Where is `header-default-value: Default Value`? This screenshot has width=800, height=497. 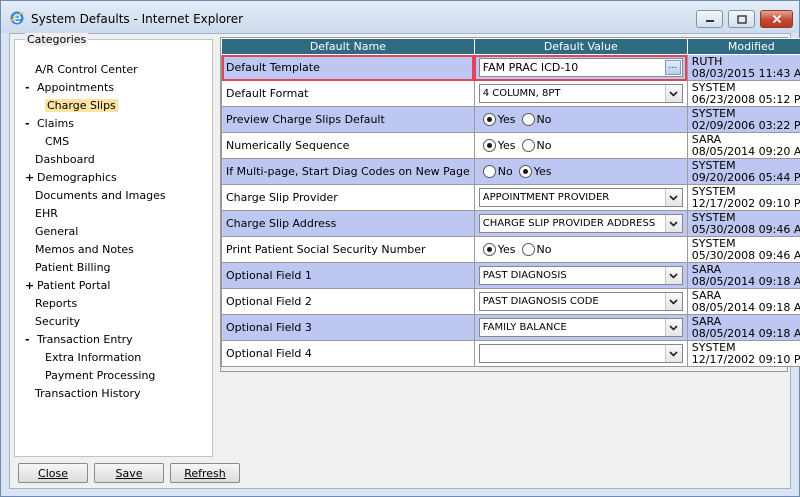 header-default-value: Default Value is located at coordinates (580, 46).